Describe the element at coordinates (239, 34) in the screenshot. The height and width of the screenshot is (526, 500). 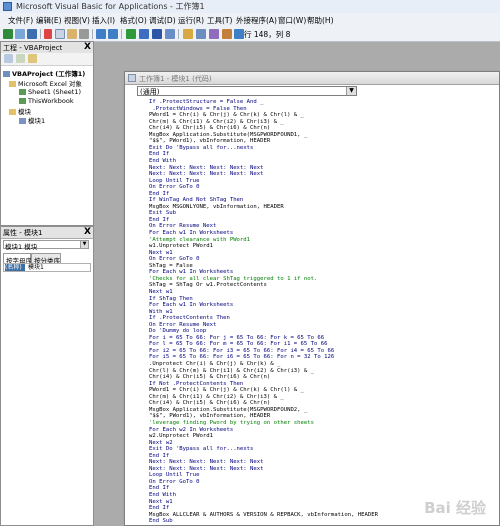
I see `help-icon` at that location.